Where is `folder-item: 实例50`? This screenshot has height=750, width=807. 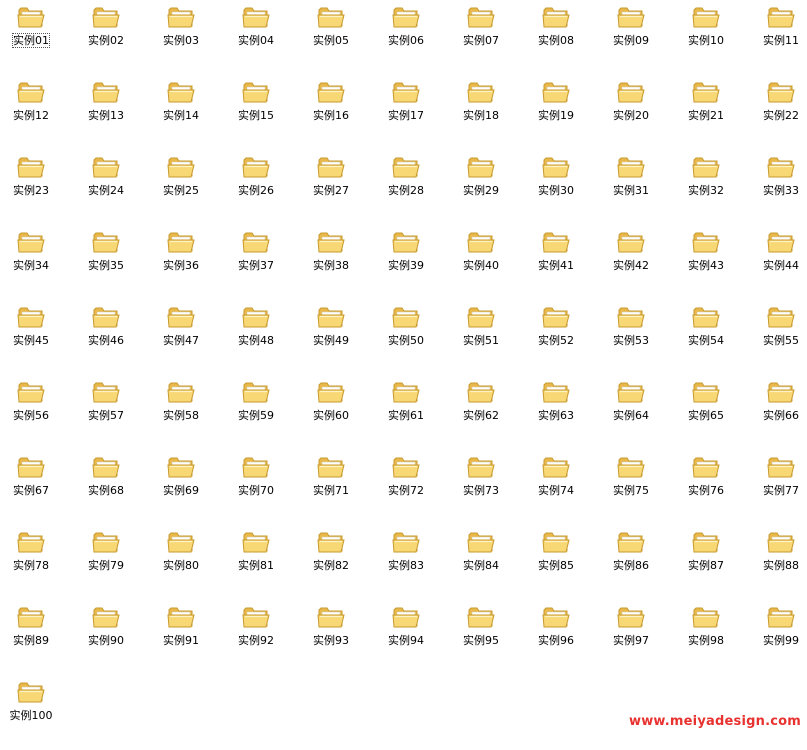 folder-item: 实例50 is located at coordinates (410, 337).